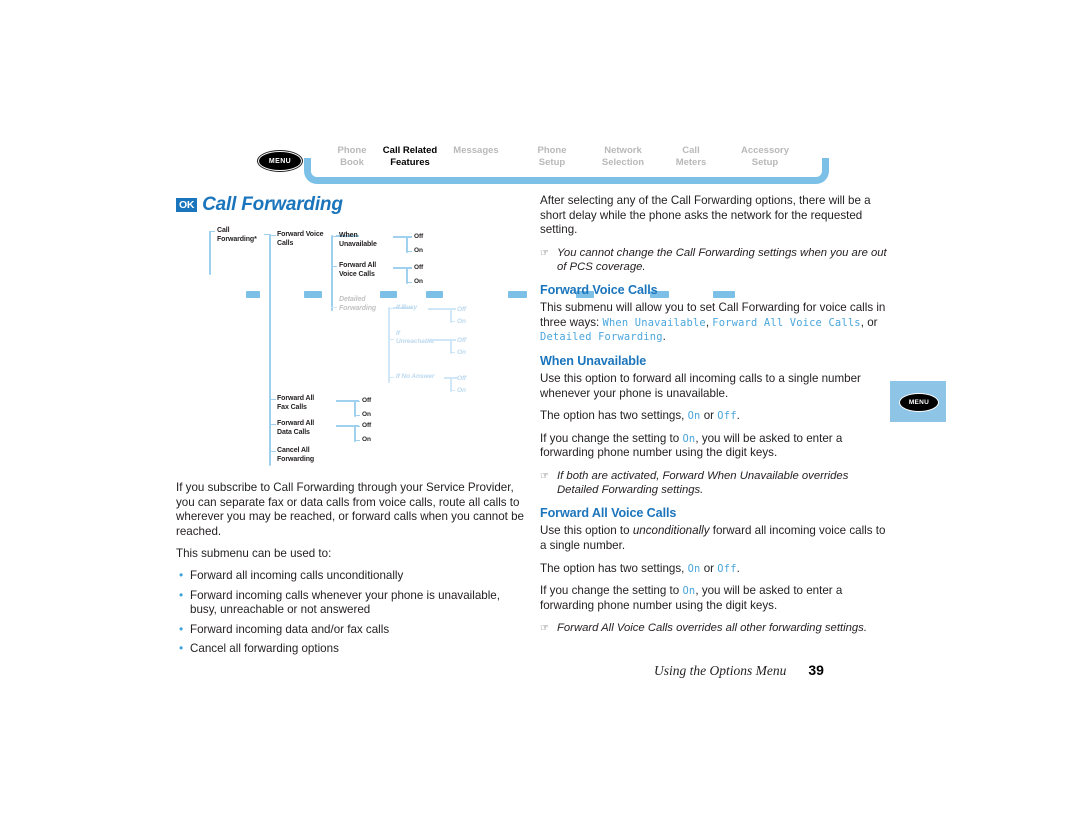 Image resolution: width=1080 pixels, height=834 pixels. What do you see at coordinates (300, 239) in the screenshot?
I see `tree-node-forward-voice-calls: Forward Voice Calls` at bounding box center [300, 239].